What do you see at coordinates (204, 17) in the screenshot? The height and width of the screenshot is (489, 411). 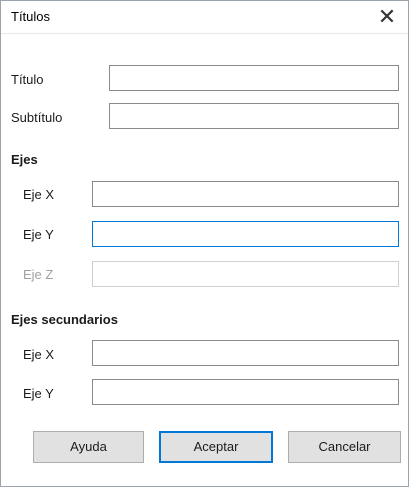 I see `title-bar: Títulos ✕` at bounding box center [204, 17].